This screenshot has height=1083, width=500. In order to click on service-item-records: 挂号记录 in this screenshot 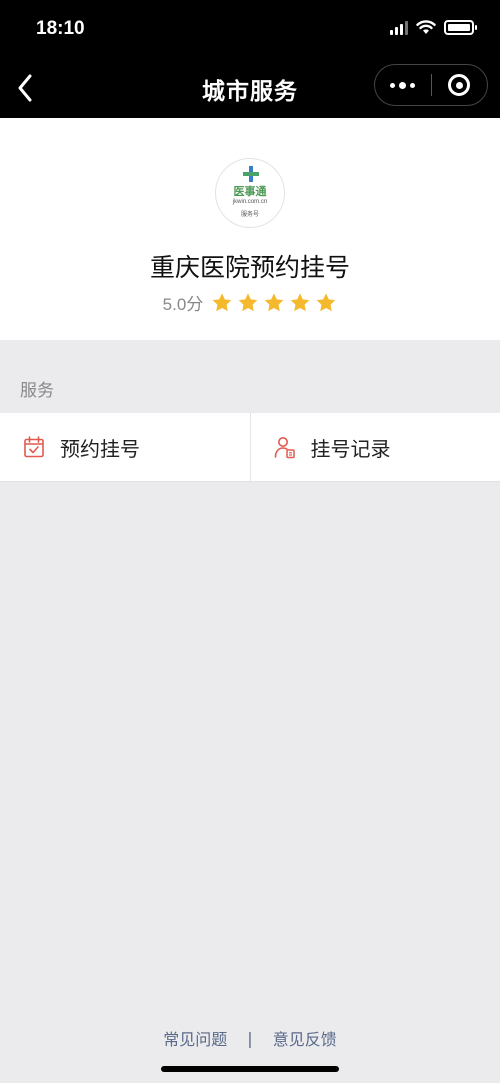, I will do `click(374, 447)`.